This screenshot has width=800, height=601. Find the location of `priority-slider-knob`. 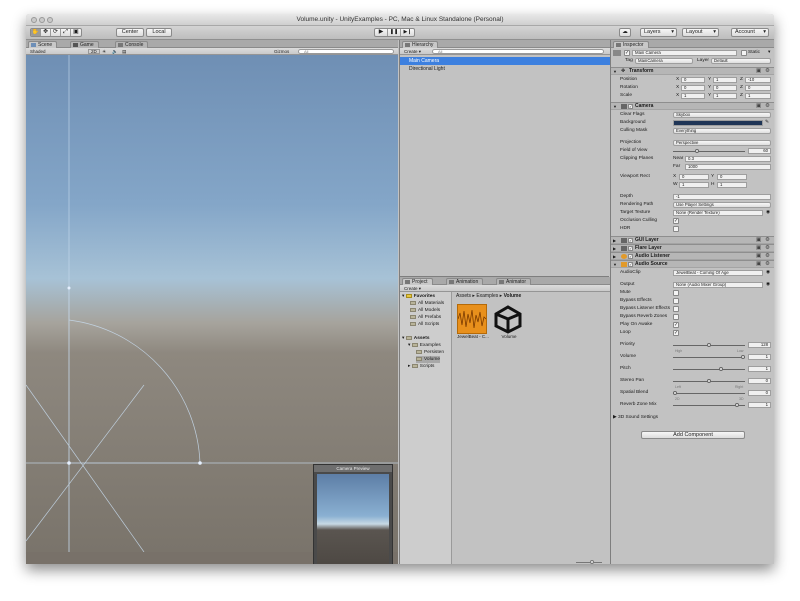

priority-slider-knob is located at coordinates (709, 344).